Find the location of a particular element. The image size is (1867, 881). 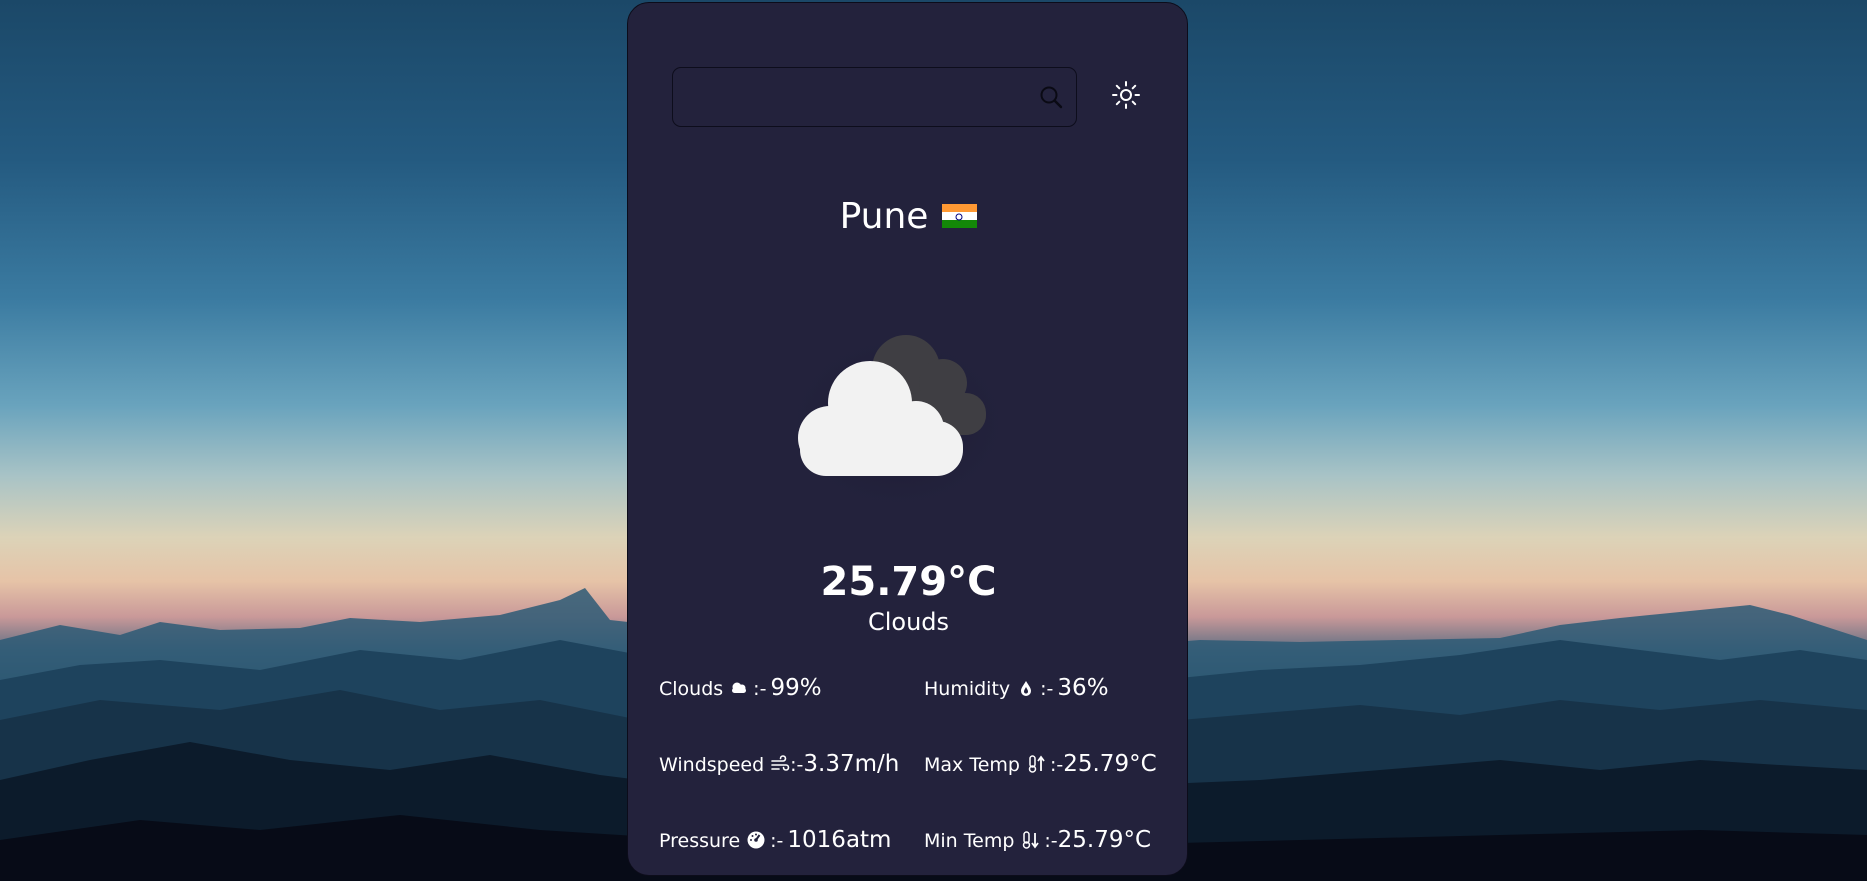

search-box is located at coordinates (874, 97).